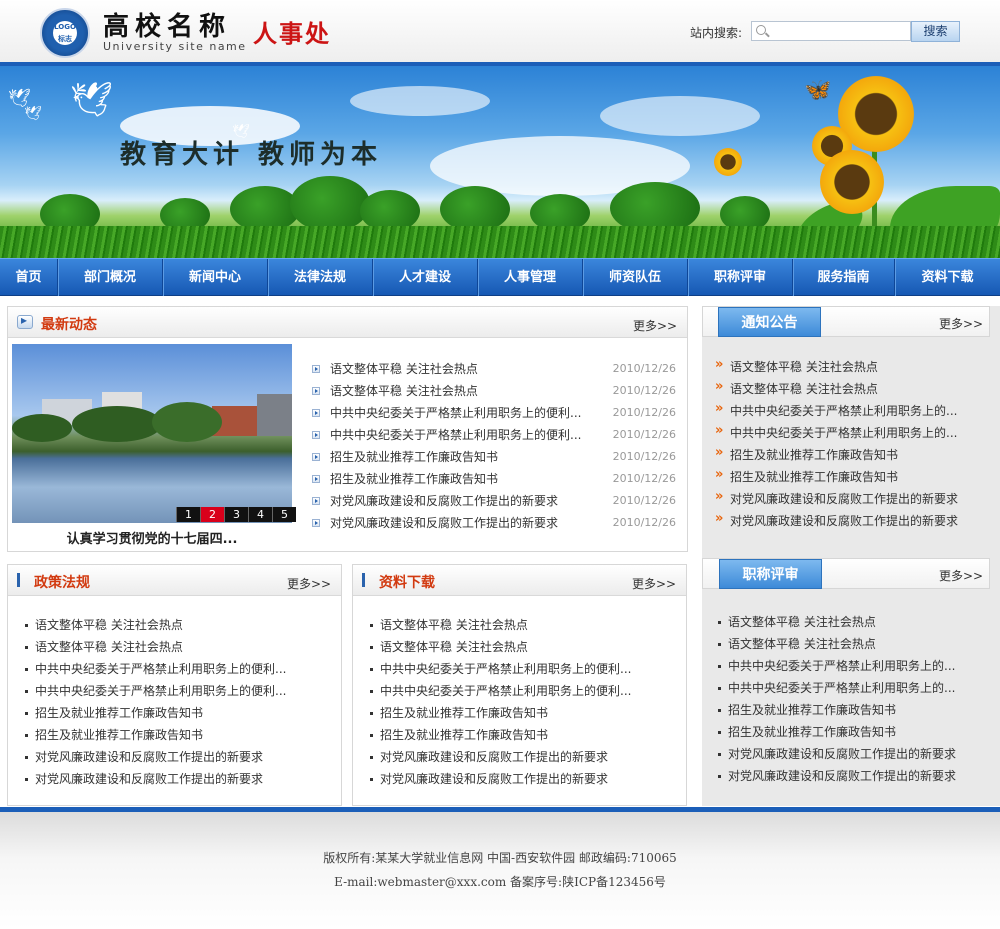  I want to click on search-input, so click(839, 31).